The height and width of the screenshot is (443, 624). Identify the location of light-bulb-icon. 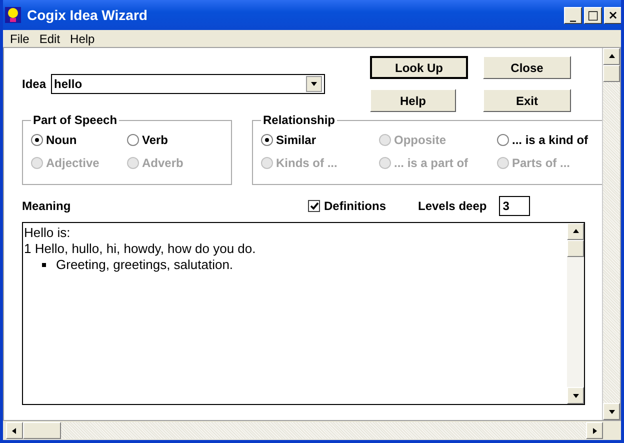
(13, 15).